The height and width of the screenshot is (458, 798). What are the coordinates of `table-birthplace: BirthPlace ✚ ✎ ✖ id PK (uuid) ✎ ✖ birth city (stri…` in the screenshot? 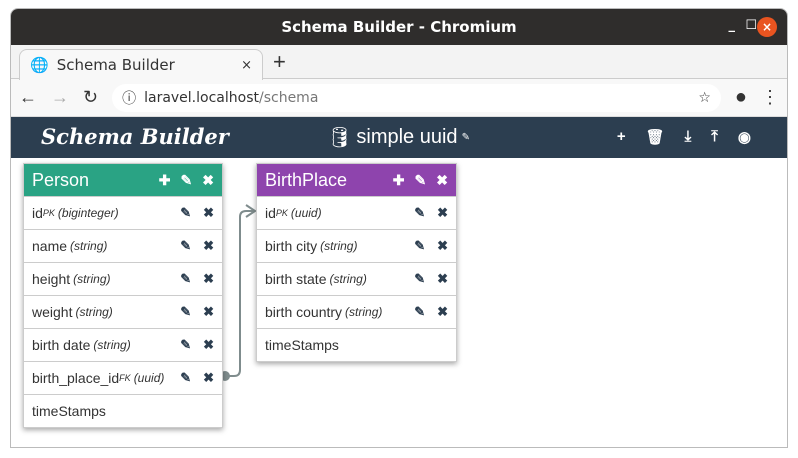 It's located at (356, 262).